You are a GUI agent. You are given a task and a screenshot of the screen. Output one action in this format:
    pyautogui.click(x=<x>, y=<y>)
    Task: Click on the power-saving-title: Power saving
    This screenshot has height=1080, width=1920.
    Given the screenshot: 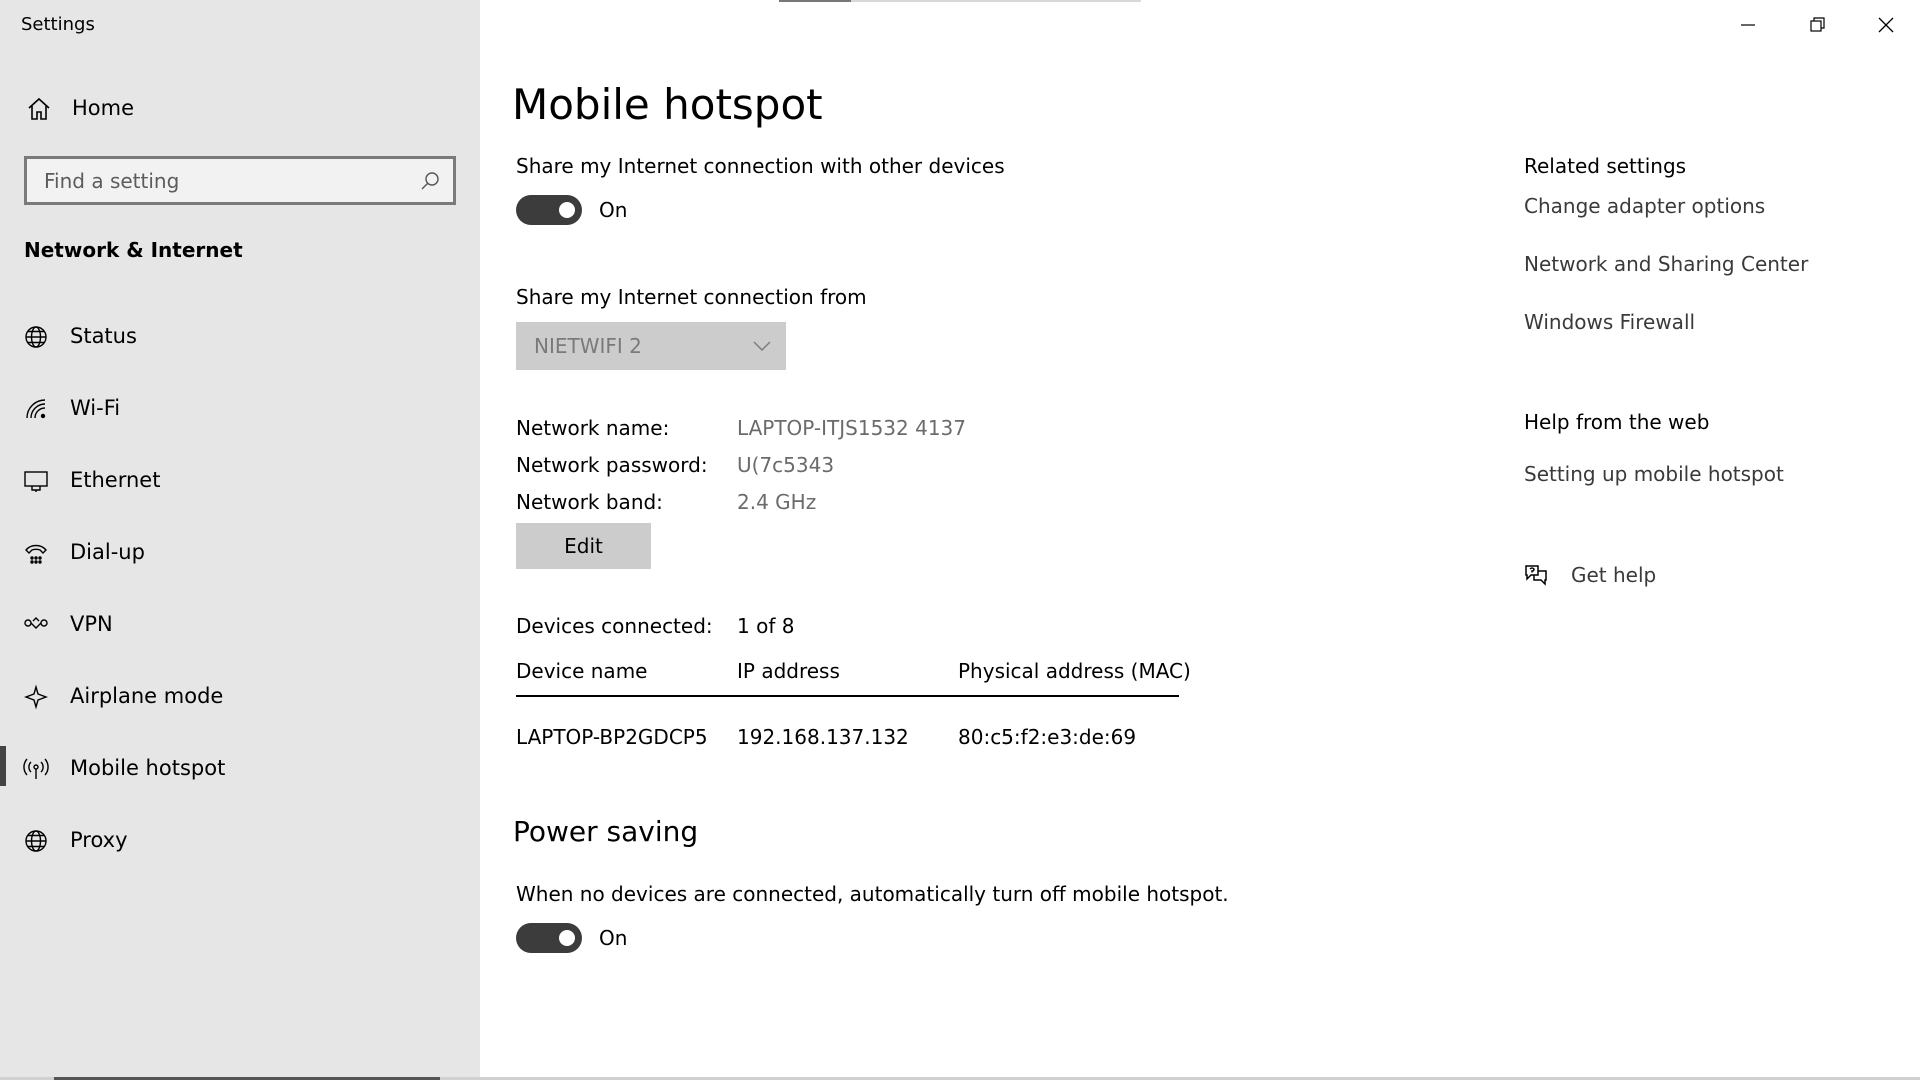 What is the action you would take?
    pyautogui.click(x=606, y=831)
    